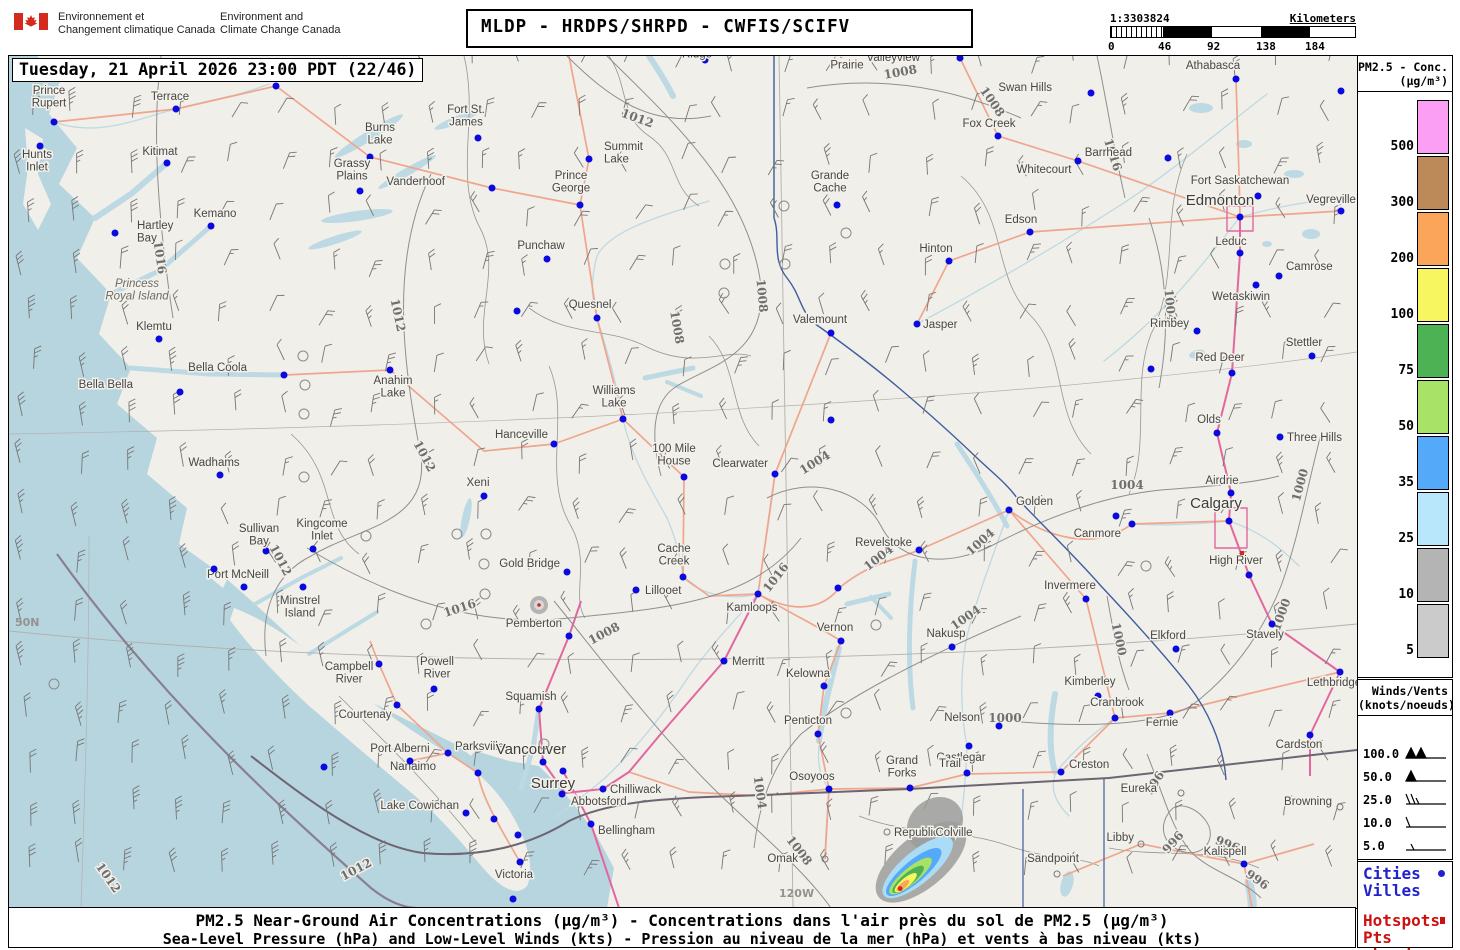 This screenshot has width=1460, height=950. Describe the element at coordinates (1169, 324) in the screenshot. I see `city-label: Rimbey` at that location.